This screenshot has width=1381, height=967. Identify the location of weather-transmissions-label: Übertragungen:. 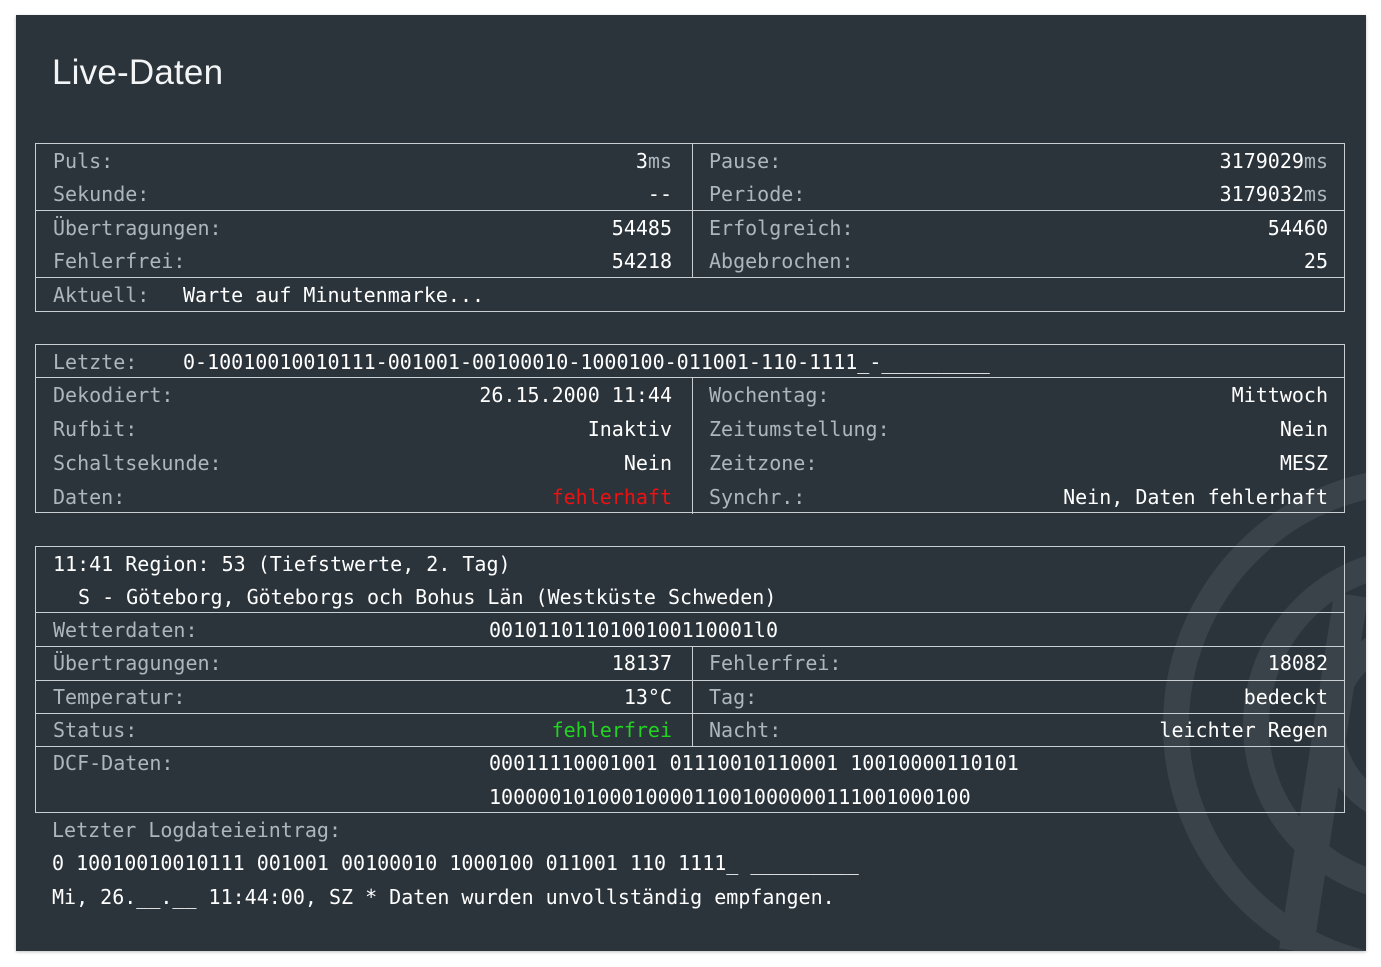
(137, 663).